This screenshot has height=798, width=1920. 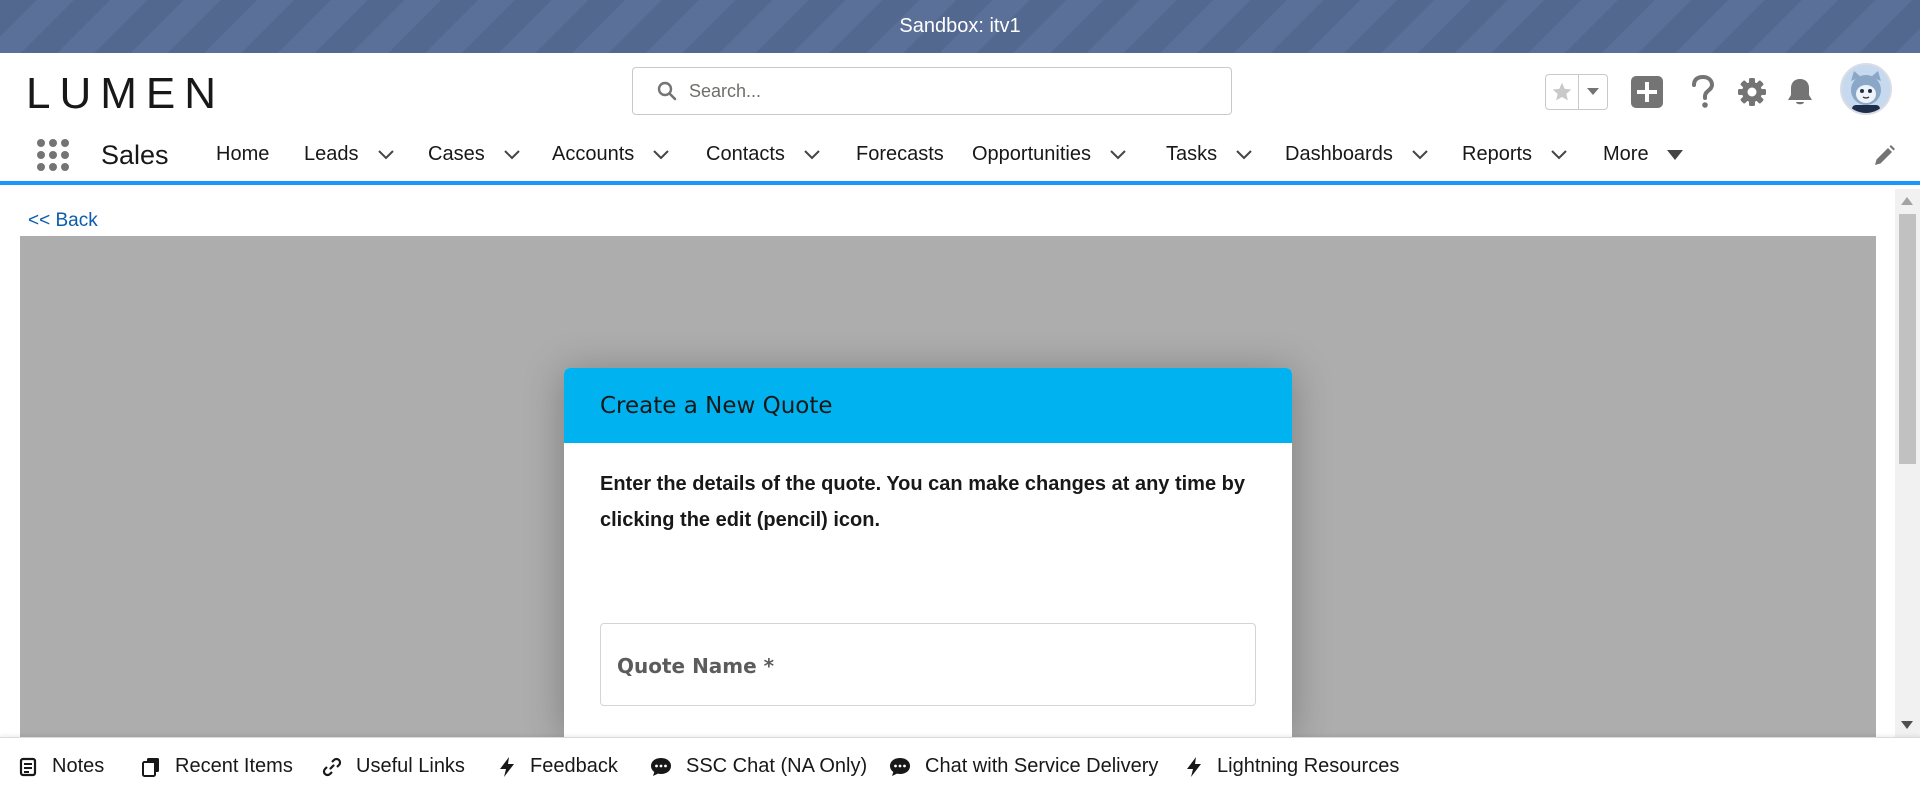 I want to click on nav-item-label: Leads, so click(x=331, y=154).